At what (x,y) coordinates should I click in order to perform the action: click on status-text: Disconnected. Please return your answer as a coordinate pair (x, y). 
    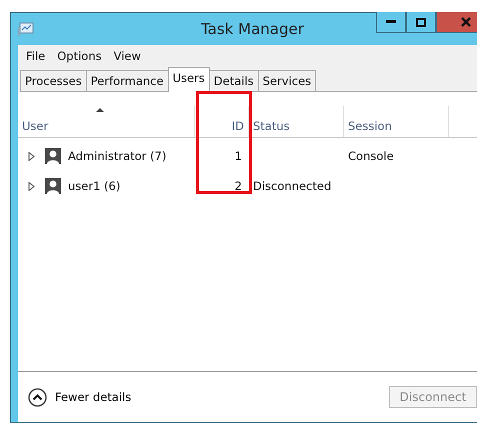
    Looking at the image, I should click on (292, 186).